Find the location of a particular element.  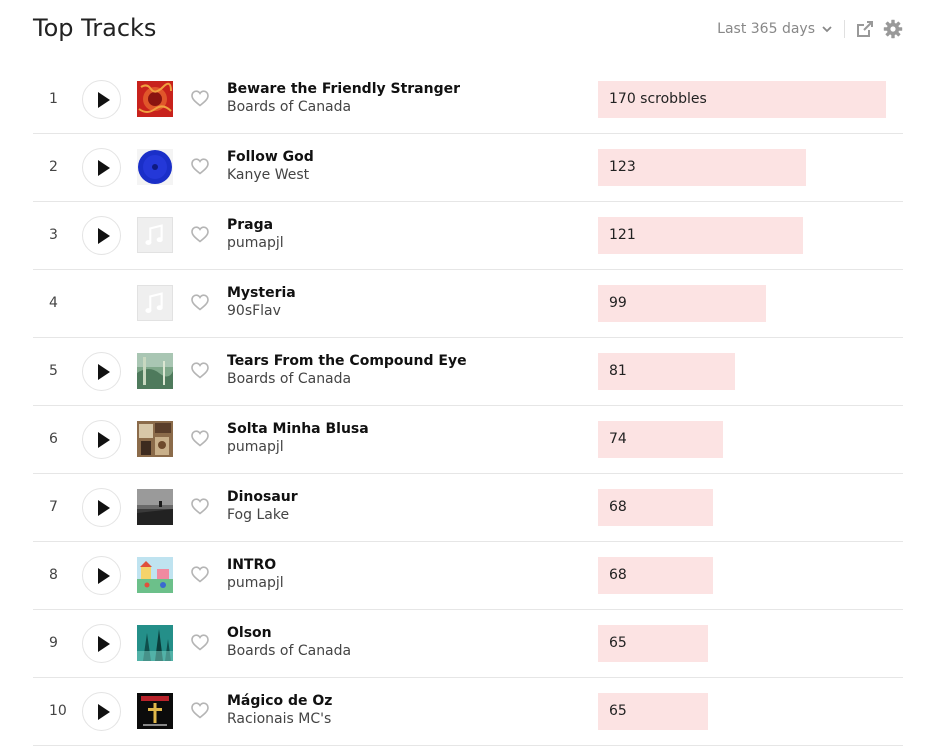

scrobble-count: 74 is located at coordinates (618, 439).